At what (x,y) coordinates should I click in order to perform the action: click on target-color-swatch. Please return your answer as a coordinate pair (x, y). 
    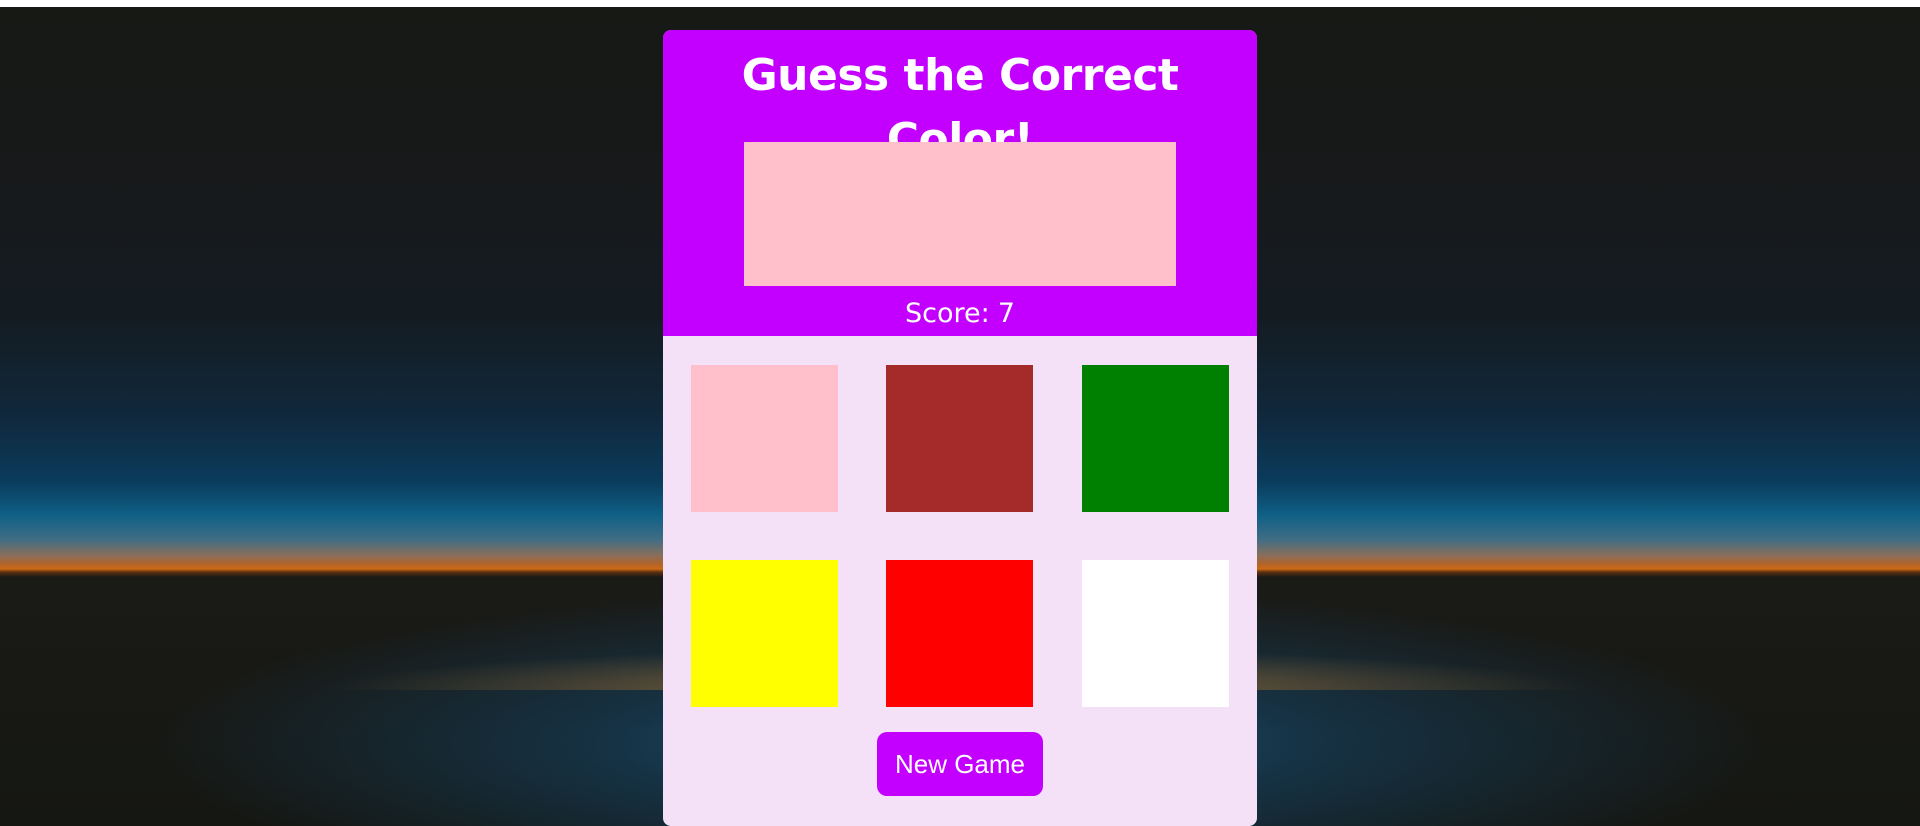
    Looking at the image, I should click on (960, 214).